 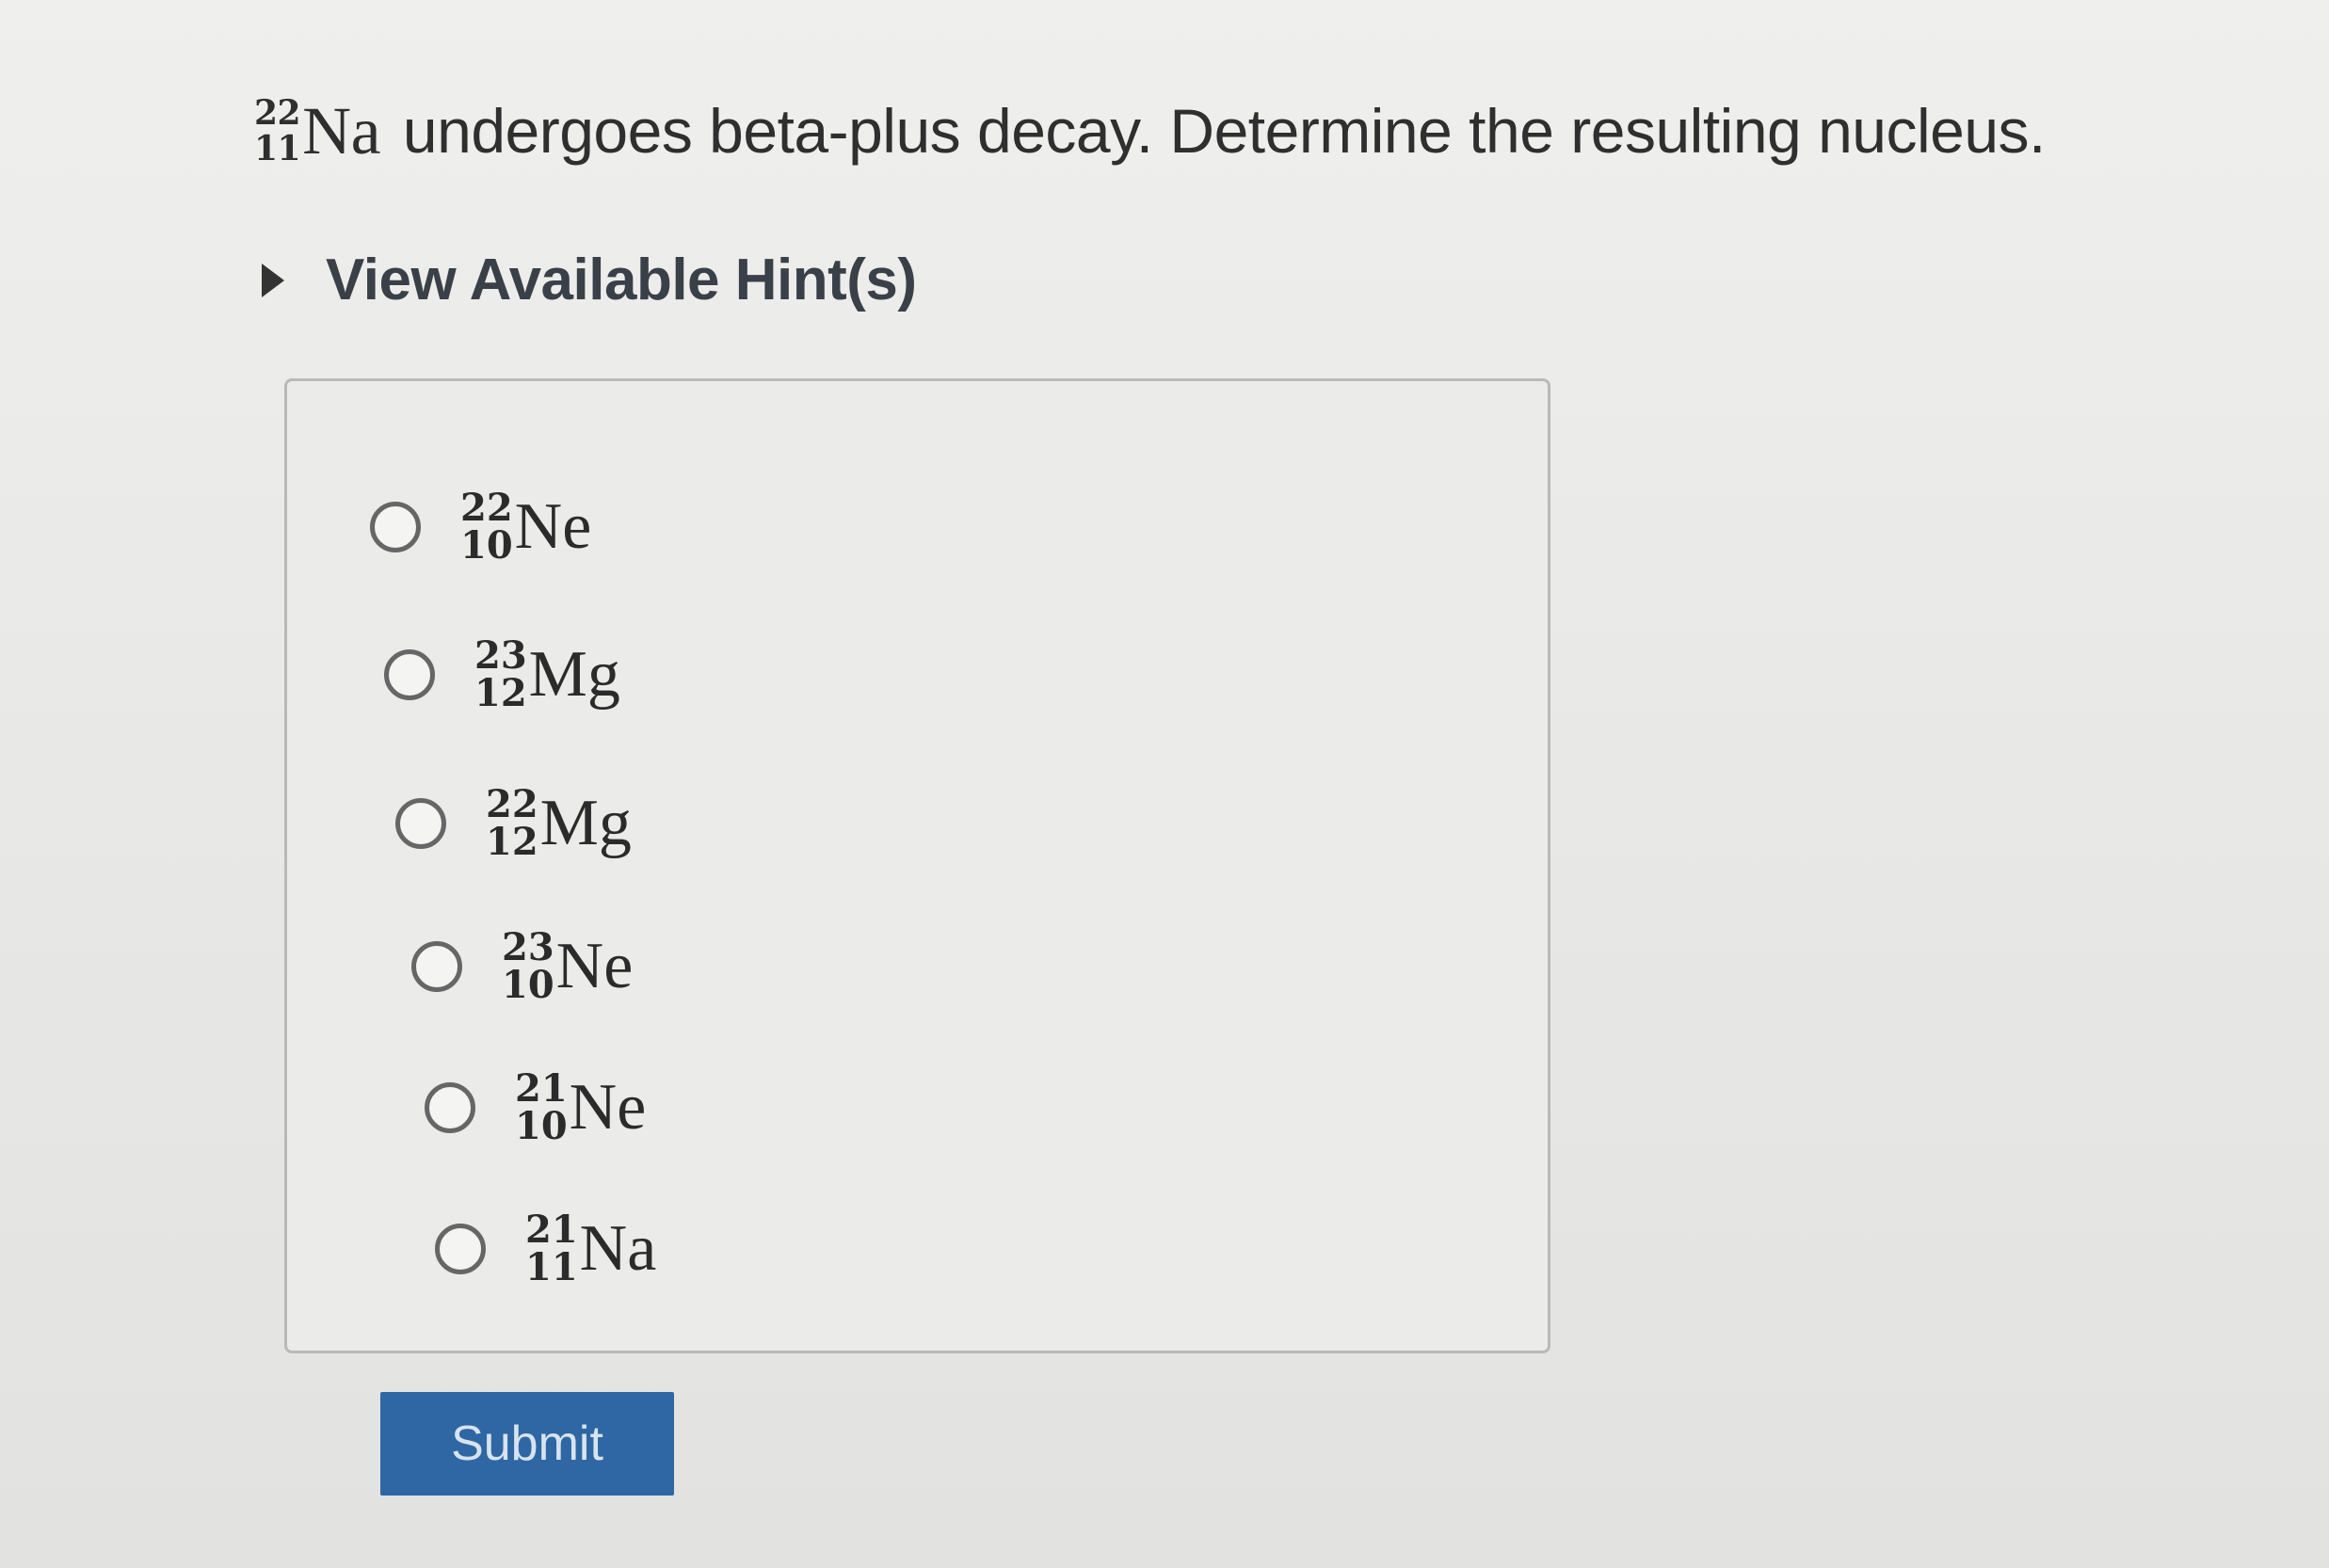 I want to click on option-nuclide: 21 11 Na, so click(x=590, y=1249).